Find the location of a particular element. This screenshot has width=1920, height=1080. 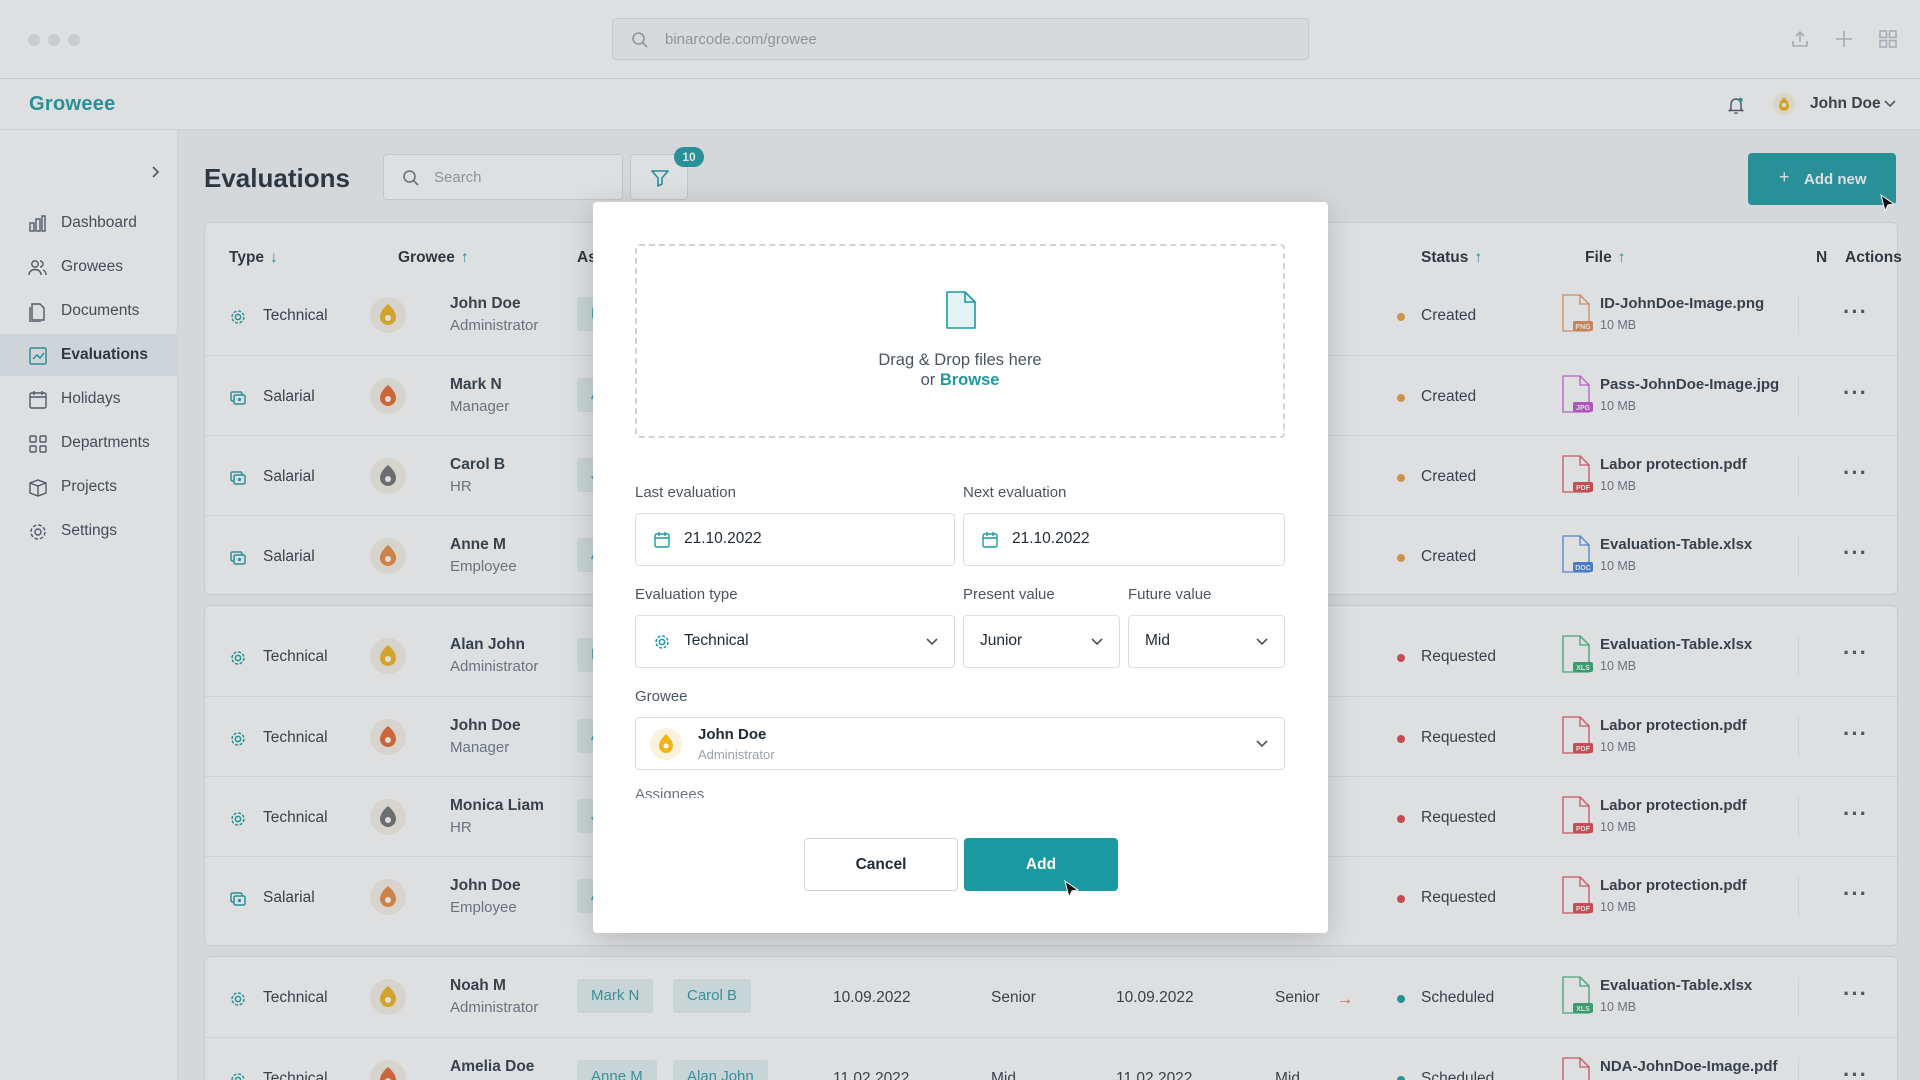

assignees-label: Assignees is located at coordinates (670, 792).